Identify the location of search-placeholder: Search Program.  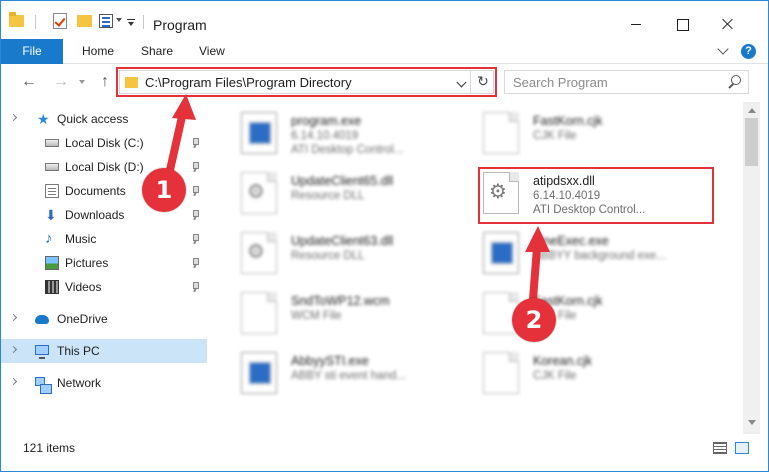
(560, 82).